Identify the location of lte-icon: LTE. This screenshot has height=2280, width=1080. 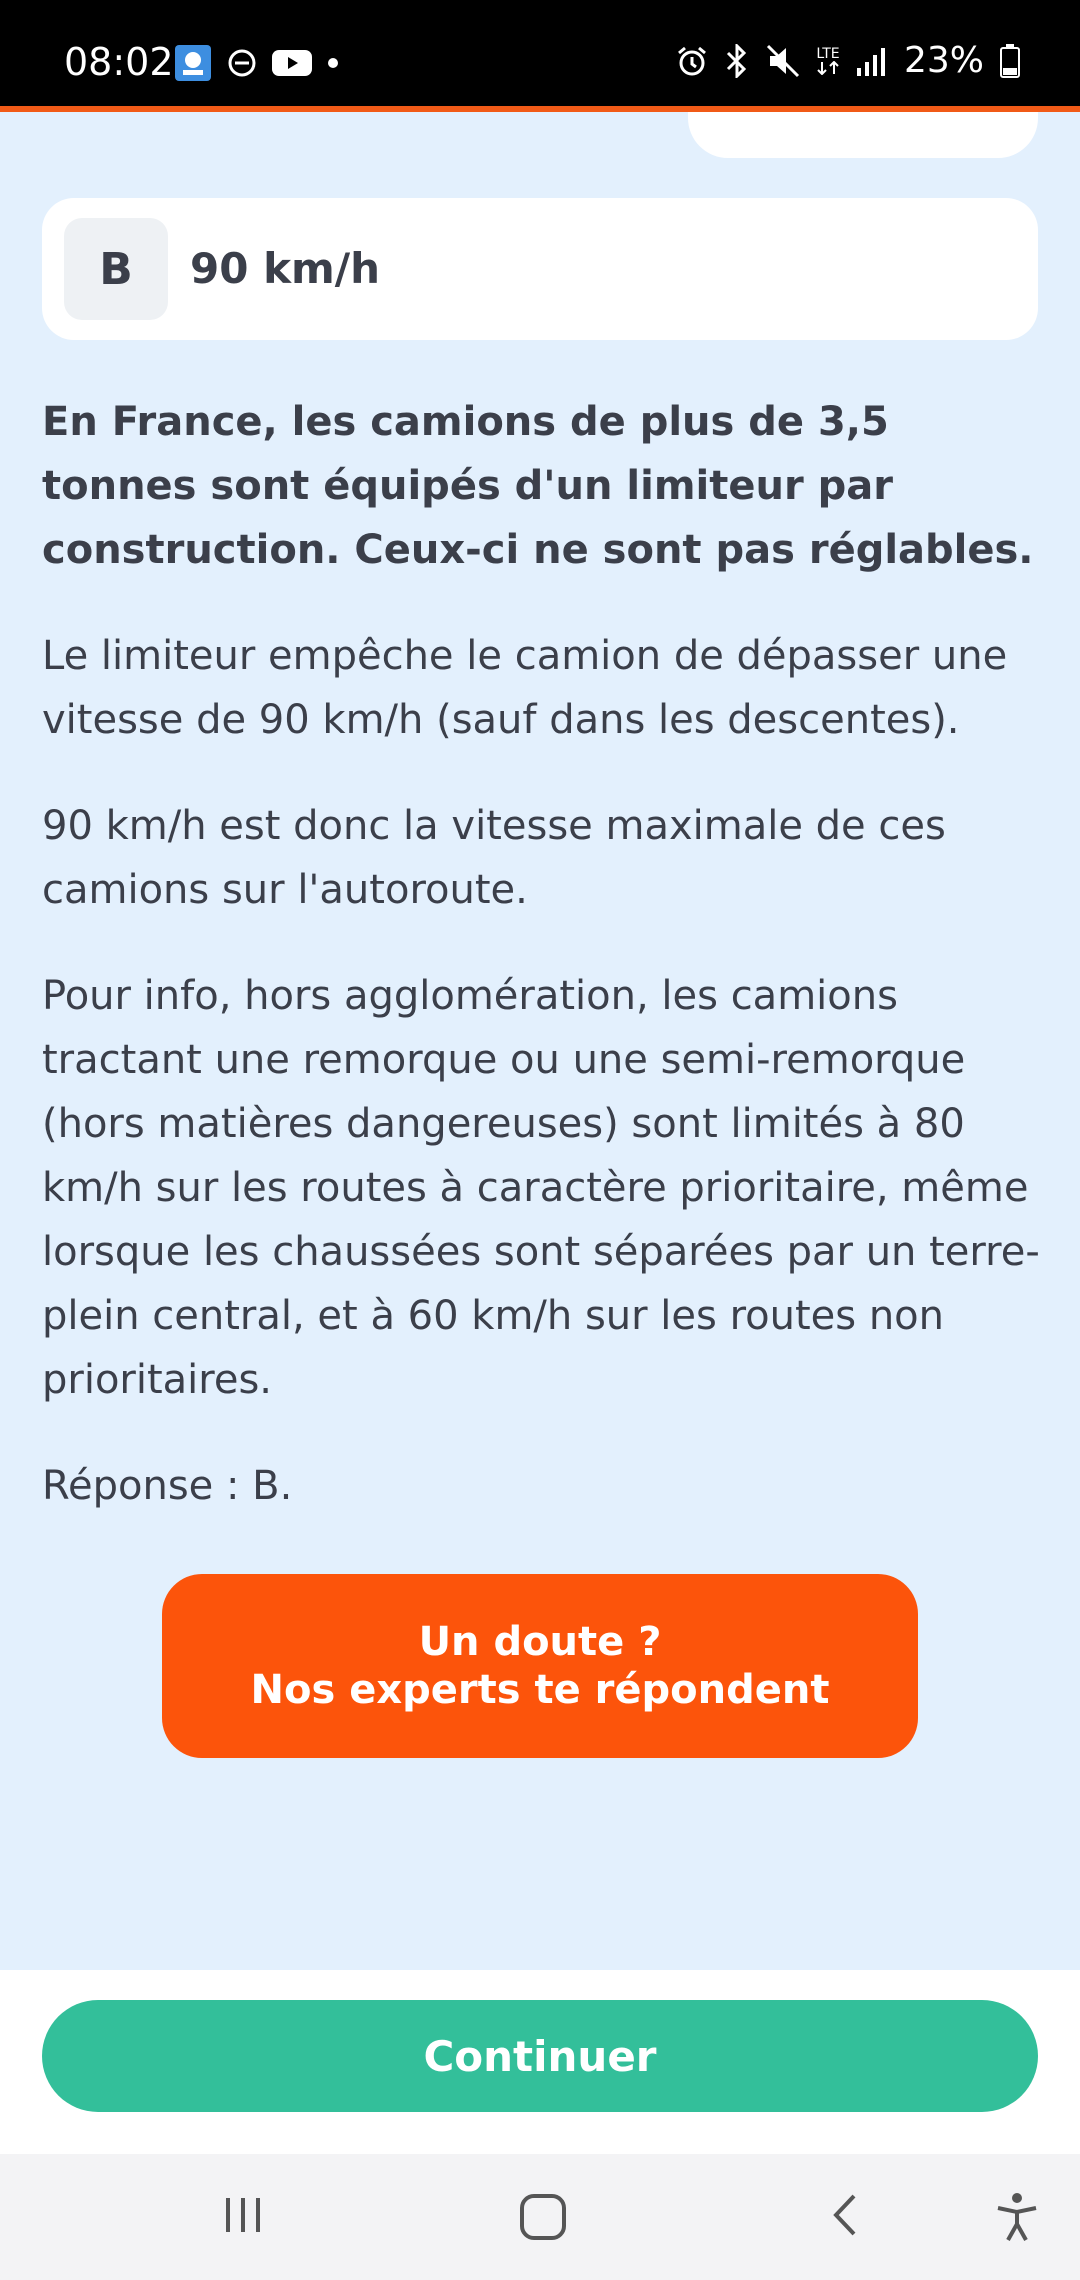
(828, 61).